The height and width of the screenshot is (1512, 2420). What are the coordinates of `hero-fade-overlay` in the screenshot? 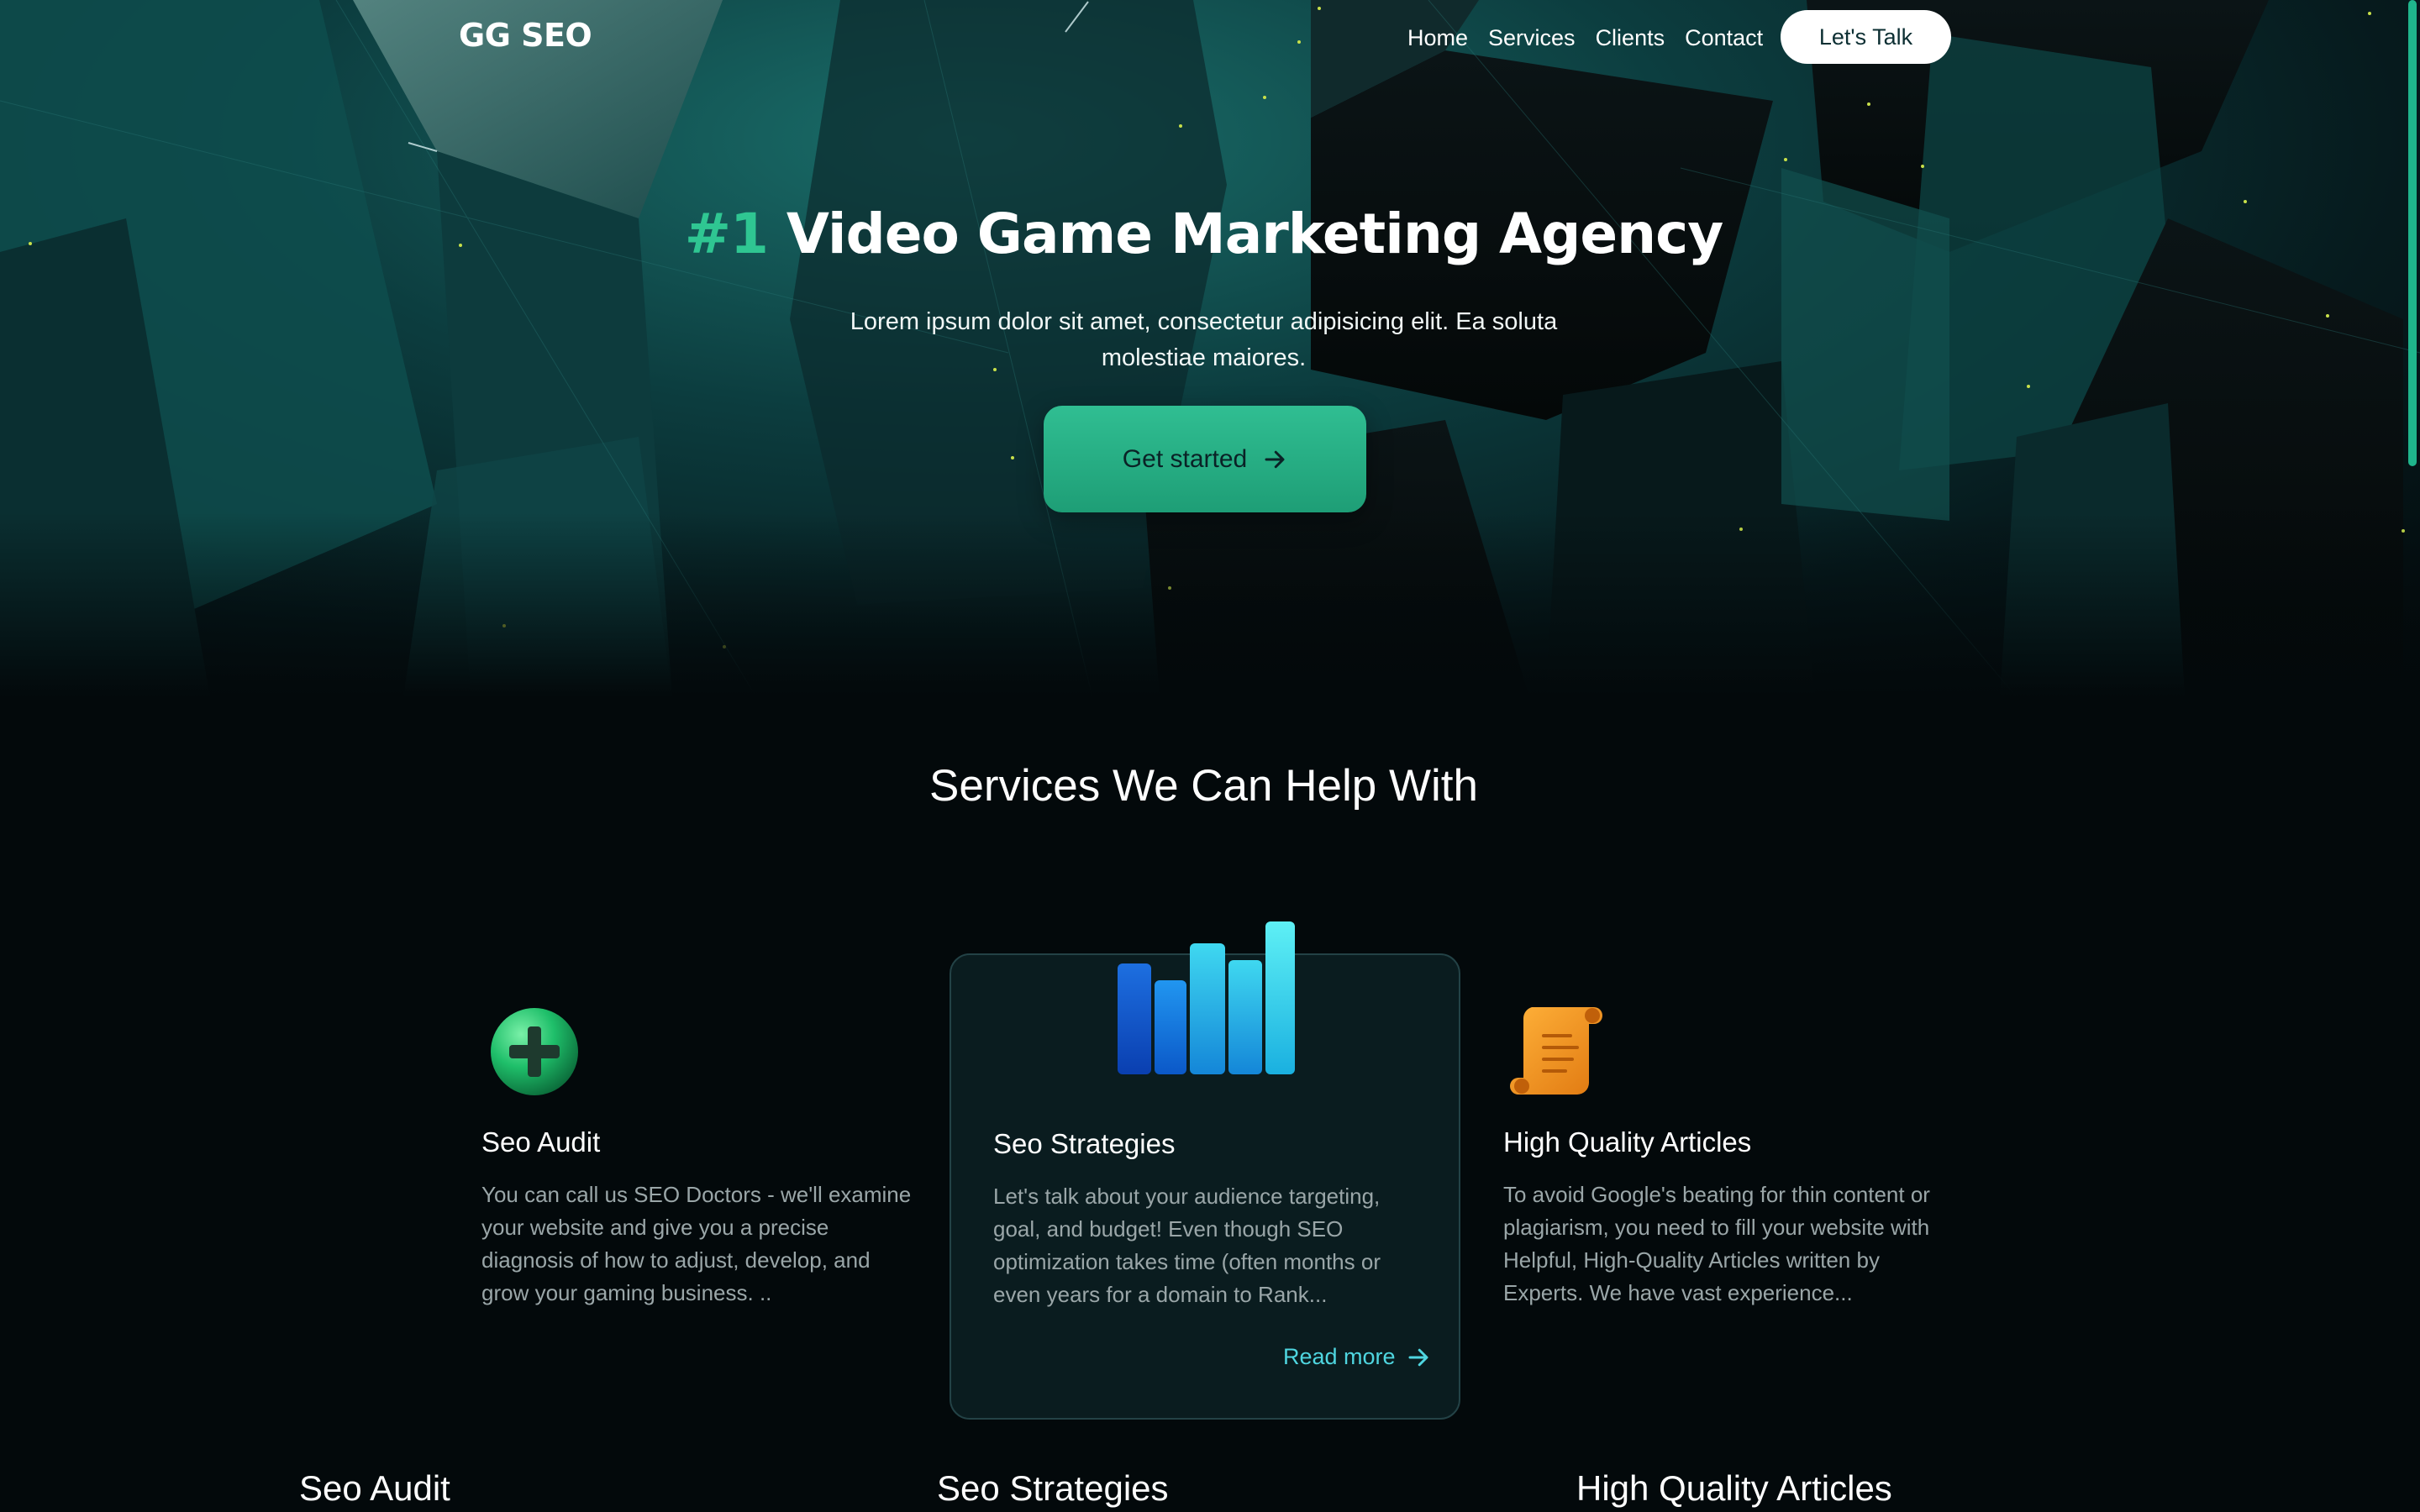 It's located at (1210, 604).